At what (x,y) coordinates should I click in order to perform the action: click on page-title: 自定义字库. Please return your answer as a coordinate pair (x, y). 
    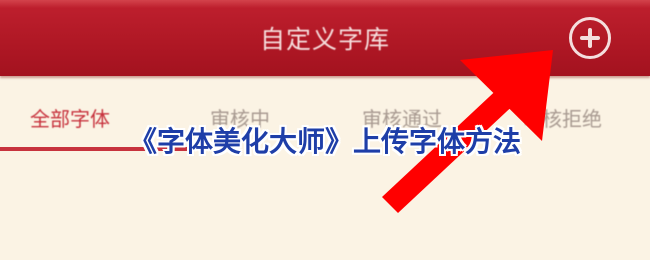
    Looking at the image, I should click on (324, 39).